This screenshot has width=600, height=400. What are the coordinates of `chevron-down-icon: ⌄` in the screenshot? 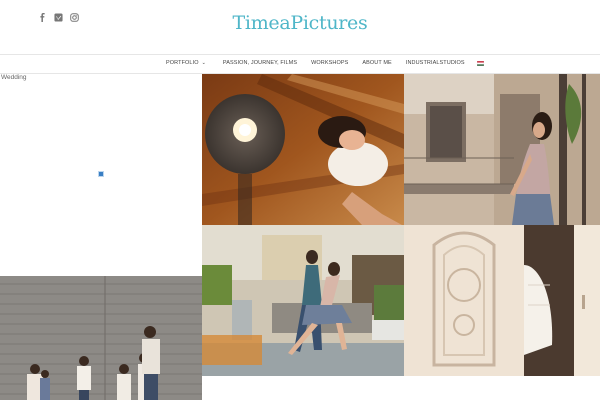 It's located at (203, 63).